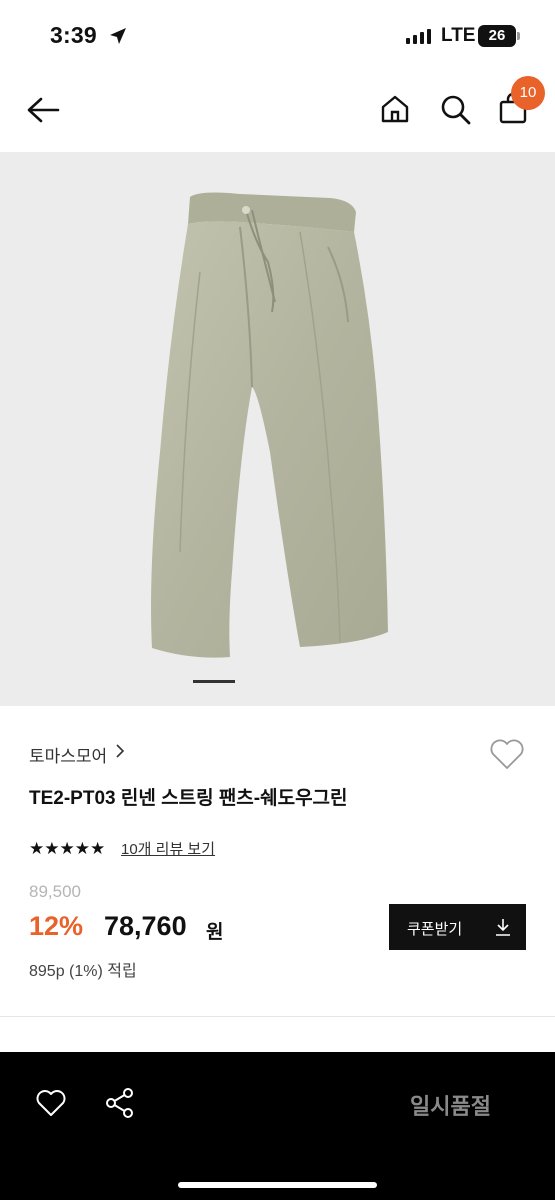 This screenshot has height=1200, width=555. I want to click on slide-indicator, so click(214, 681).